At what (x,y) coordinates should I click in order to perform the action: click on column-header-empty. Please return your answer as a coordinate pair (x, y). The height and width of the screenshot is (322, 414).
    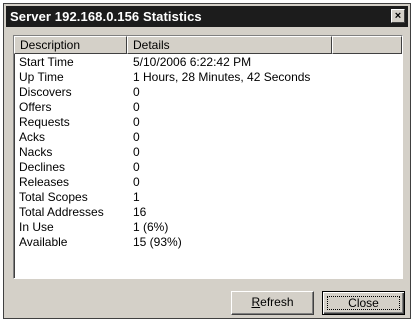
    Looking at the image, I should click on (367, 45).